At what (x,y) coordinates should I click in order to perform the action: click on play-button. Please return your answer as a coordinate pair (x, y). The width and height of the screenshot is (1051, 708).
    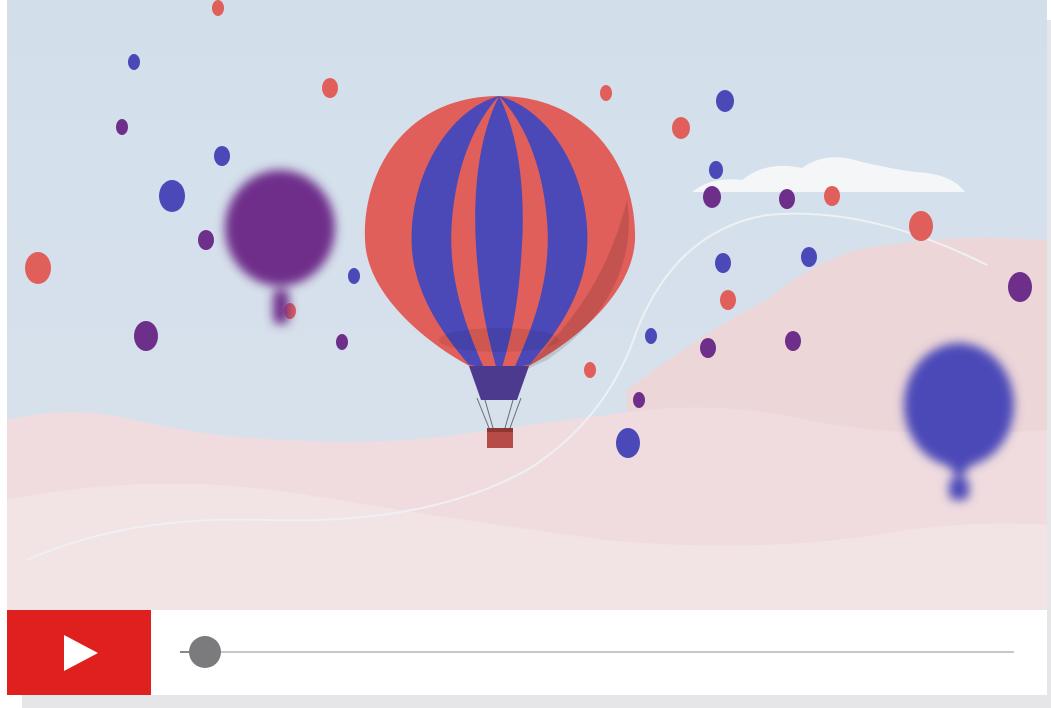
    Looking at the image, I should click on (79, 652).